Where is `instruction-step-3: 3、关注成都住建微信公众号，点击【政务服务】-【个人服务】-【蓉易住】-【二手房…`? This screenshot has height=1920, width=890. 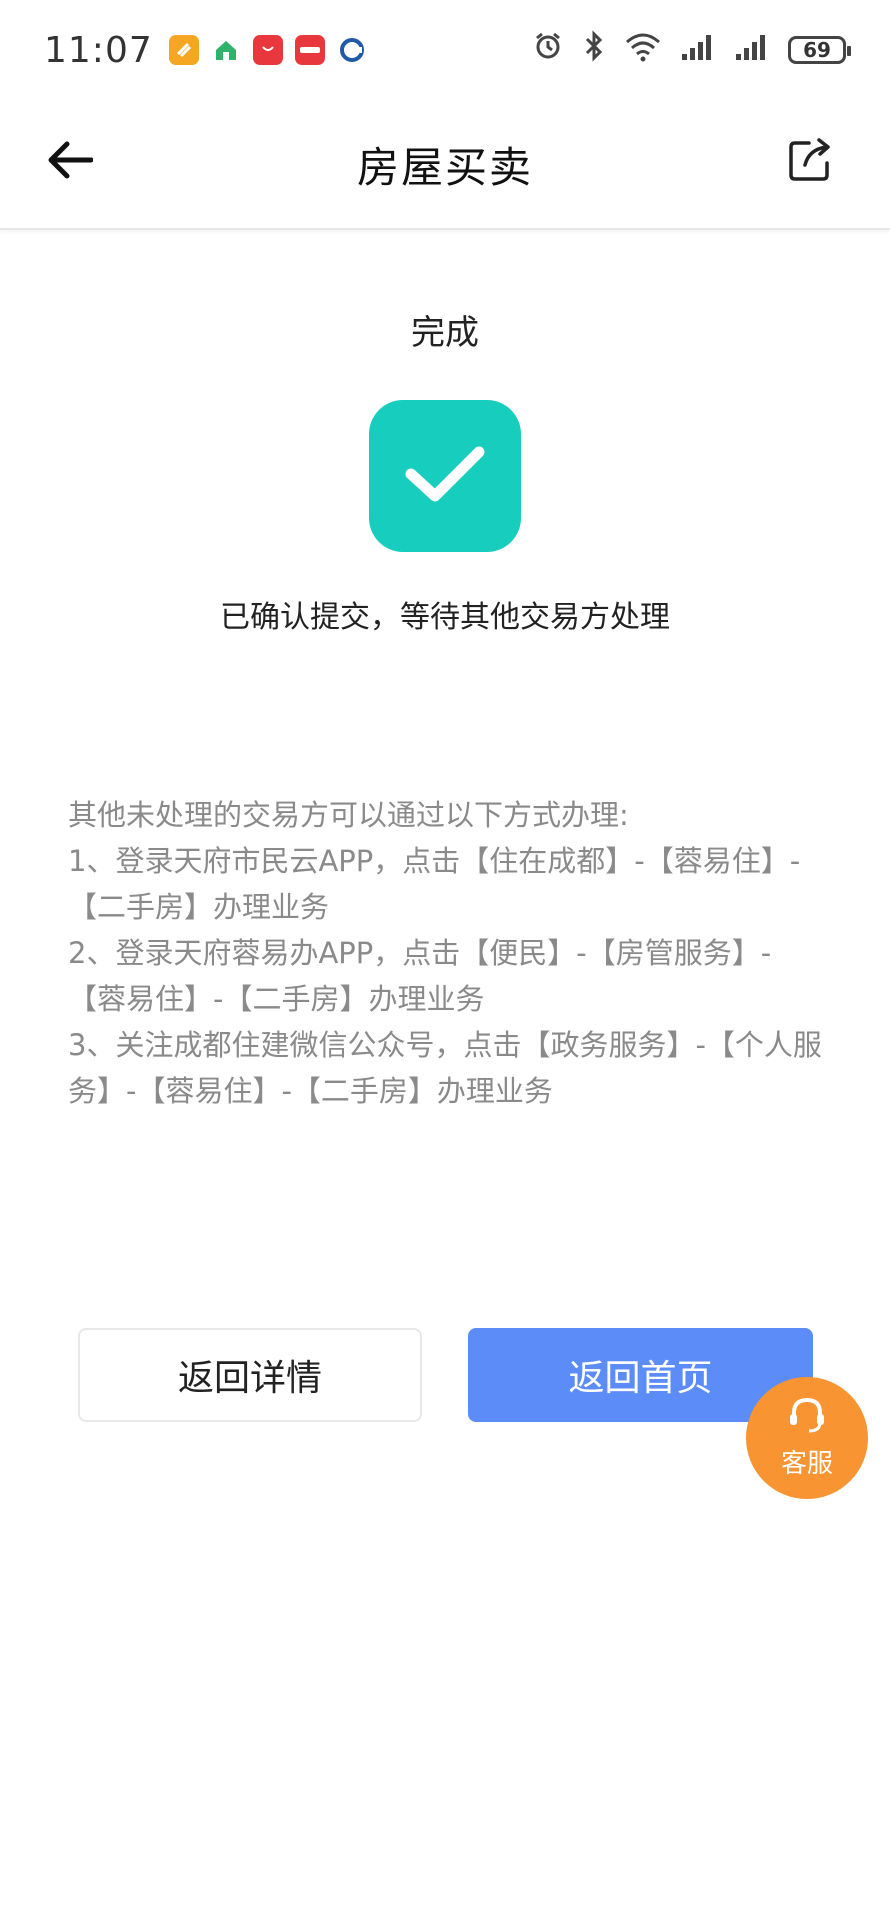 instruction-step-3: 3、关注成都住建微信公众号，点击【政务服务】-【个人服务】-【蓉易住】-【二手房… is located at coordinates (445, 1068).